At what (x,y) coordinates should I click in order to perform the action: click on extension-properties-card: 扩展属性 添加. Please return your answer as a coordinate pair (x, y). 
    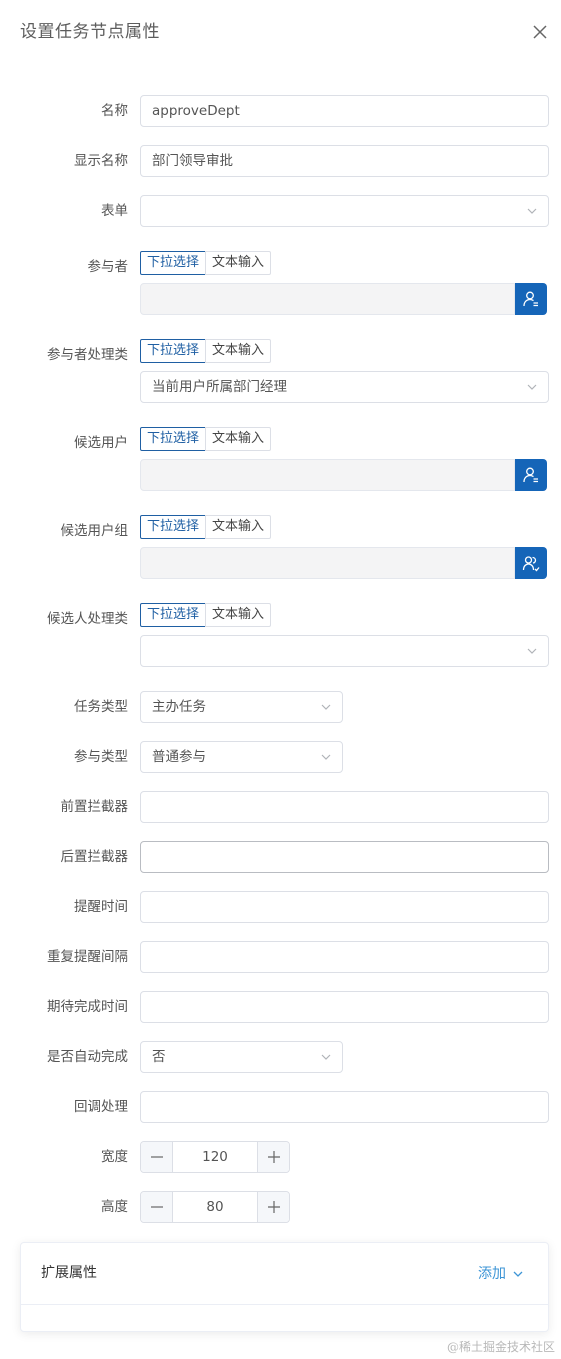
    Looking at the image, I should click on (284, 1287).